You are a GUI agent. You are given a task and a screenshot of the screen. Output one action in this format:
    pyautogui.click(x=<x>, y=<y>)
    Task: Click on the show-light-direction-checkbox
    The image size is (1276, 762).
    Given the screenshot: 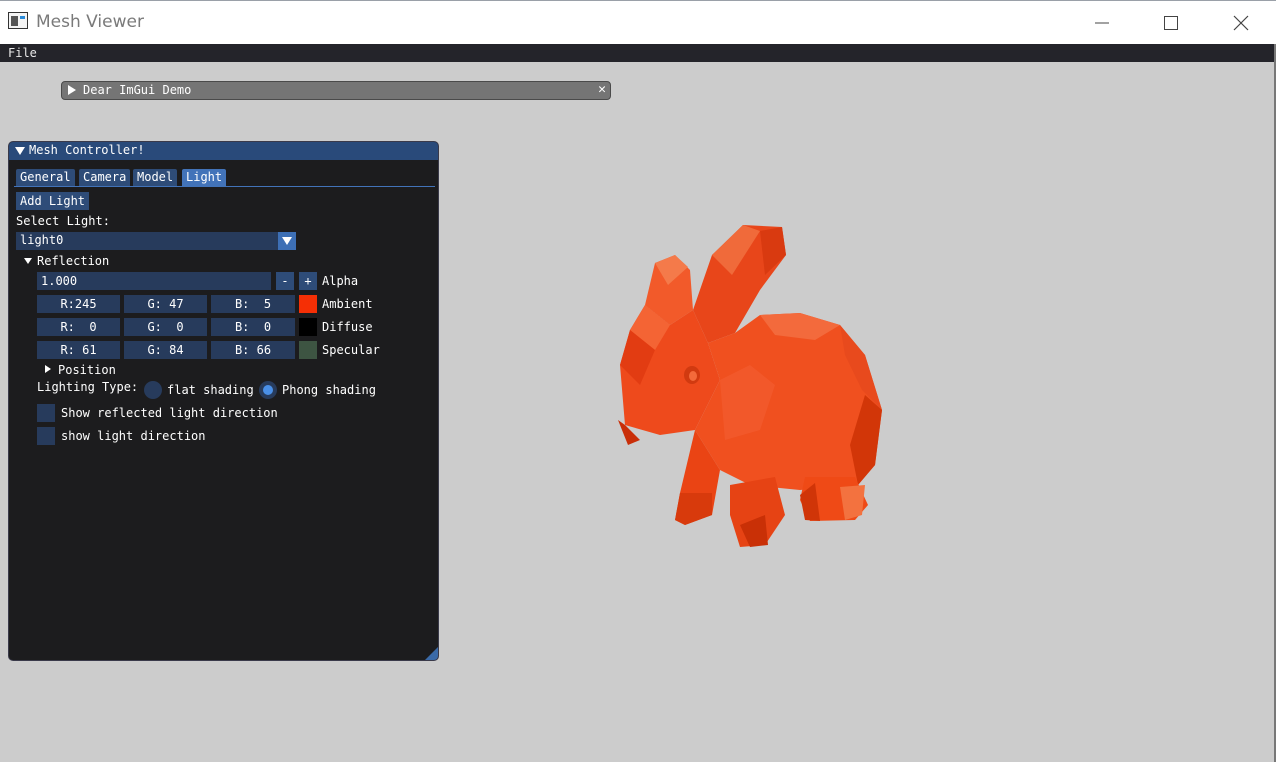 What is the action you would take?
    pyautogui.click(x=46, y=436)
    